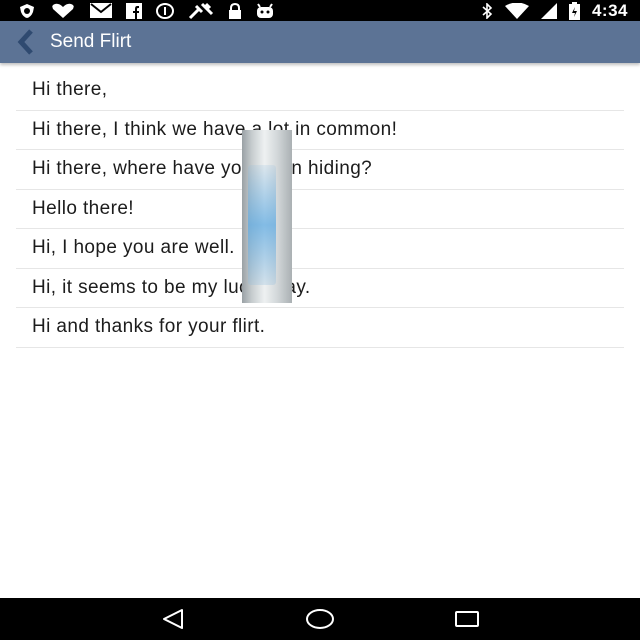 This screenshot has height=640, width=640. I want to click on nav-recents-button, so click(467, 619).